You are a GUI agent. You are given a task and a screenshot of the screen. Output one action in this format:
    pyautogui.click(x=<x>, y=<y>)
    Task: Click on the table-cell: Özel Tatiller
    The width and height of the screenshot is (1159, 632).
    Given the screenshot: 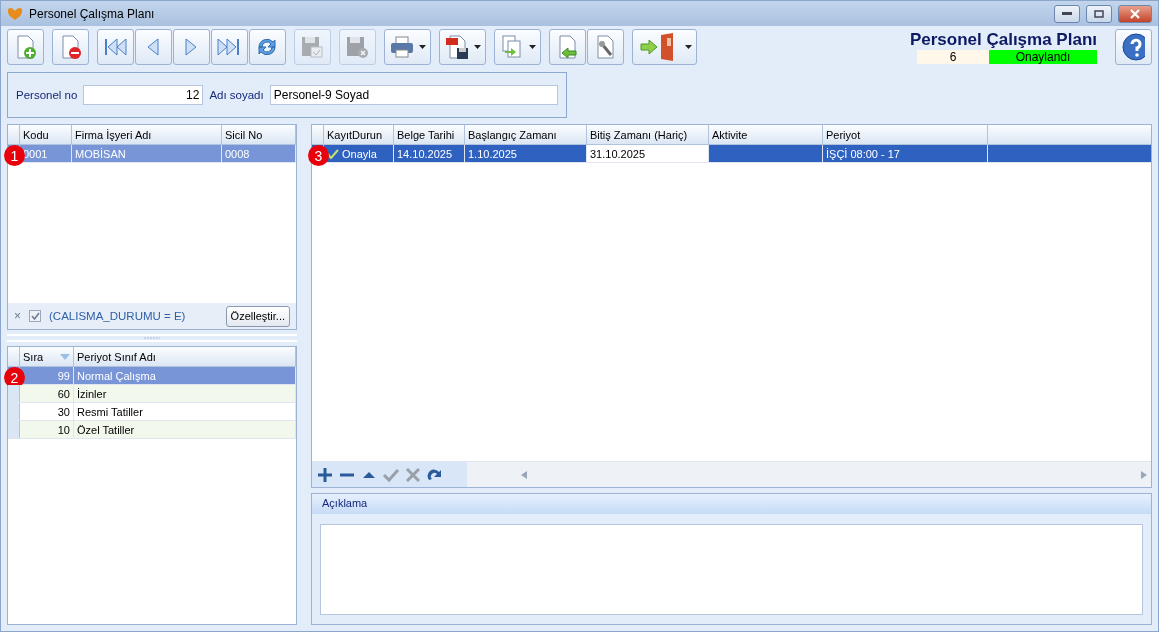 What is the action you would take?
    pyautogui.click(x=185, y=429)
    